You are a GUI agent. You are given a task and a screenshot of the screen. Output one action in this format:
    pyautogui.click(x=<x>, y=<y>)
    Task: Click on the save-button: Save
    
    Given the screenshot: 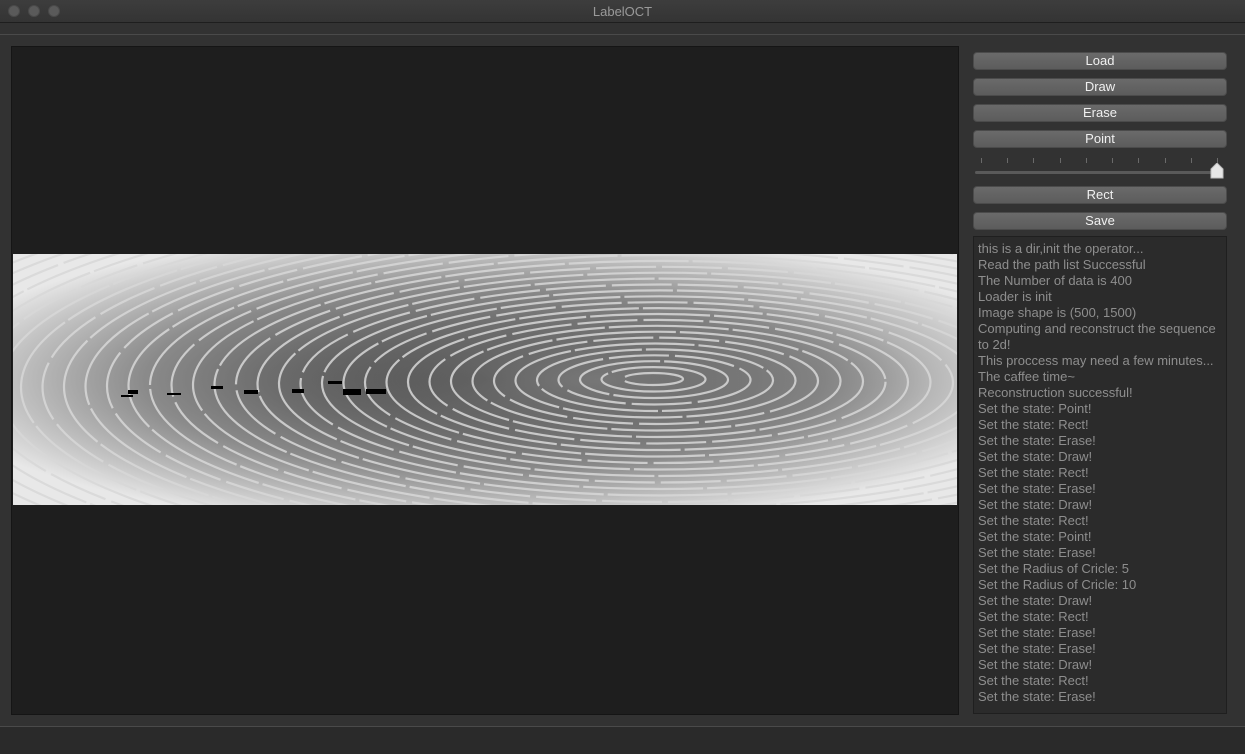 What is the action you would take?
    pyautogui.click(x=1100, y=221)
    